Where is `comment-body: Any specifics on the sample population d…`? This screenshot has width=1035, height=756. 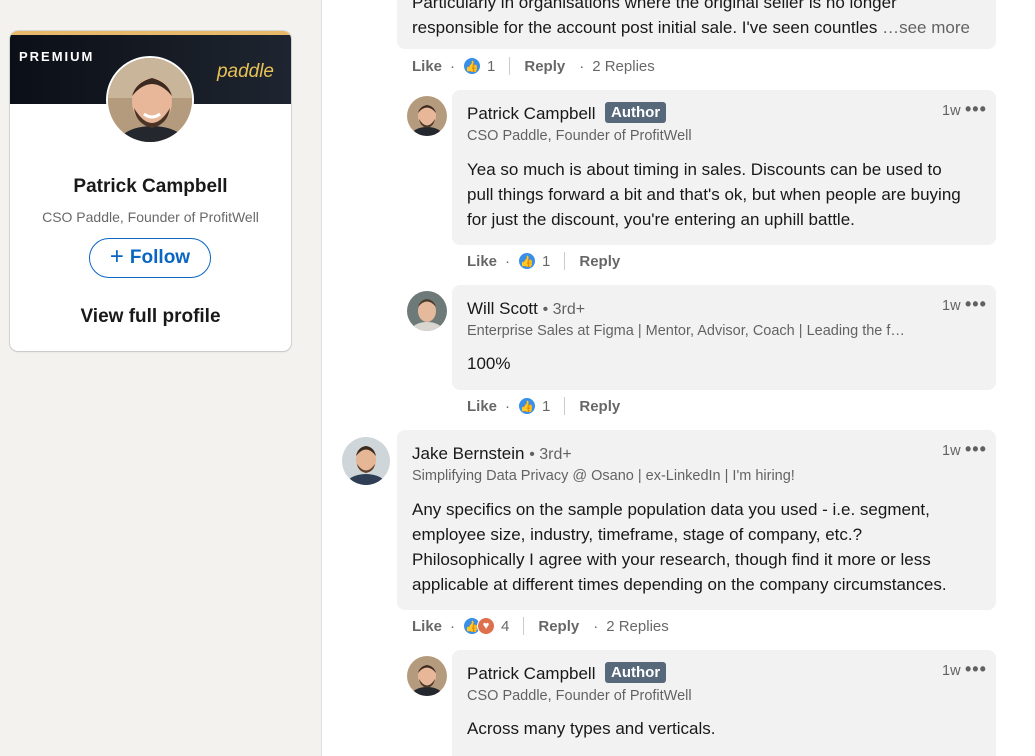 comment-body: Any specifics on the sample population d… is located at coordinates (679, 547).